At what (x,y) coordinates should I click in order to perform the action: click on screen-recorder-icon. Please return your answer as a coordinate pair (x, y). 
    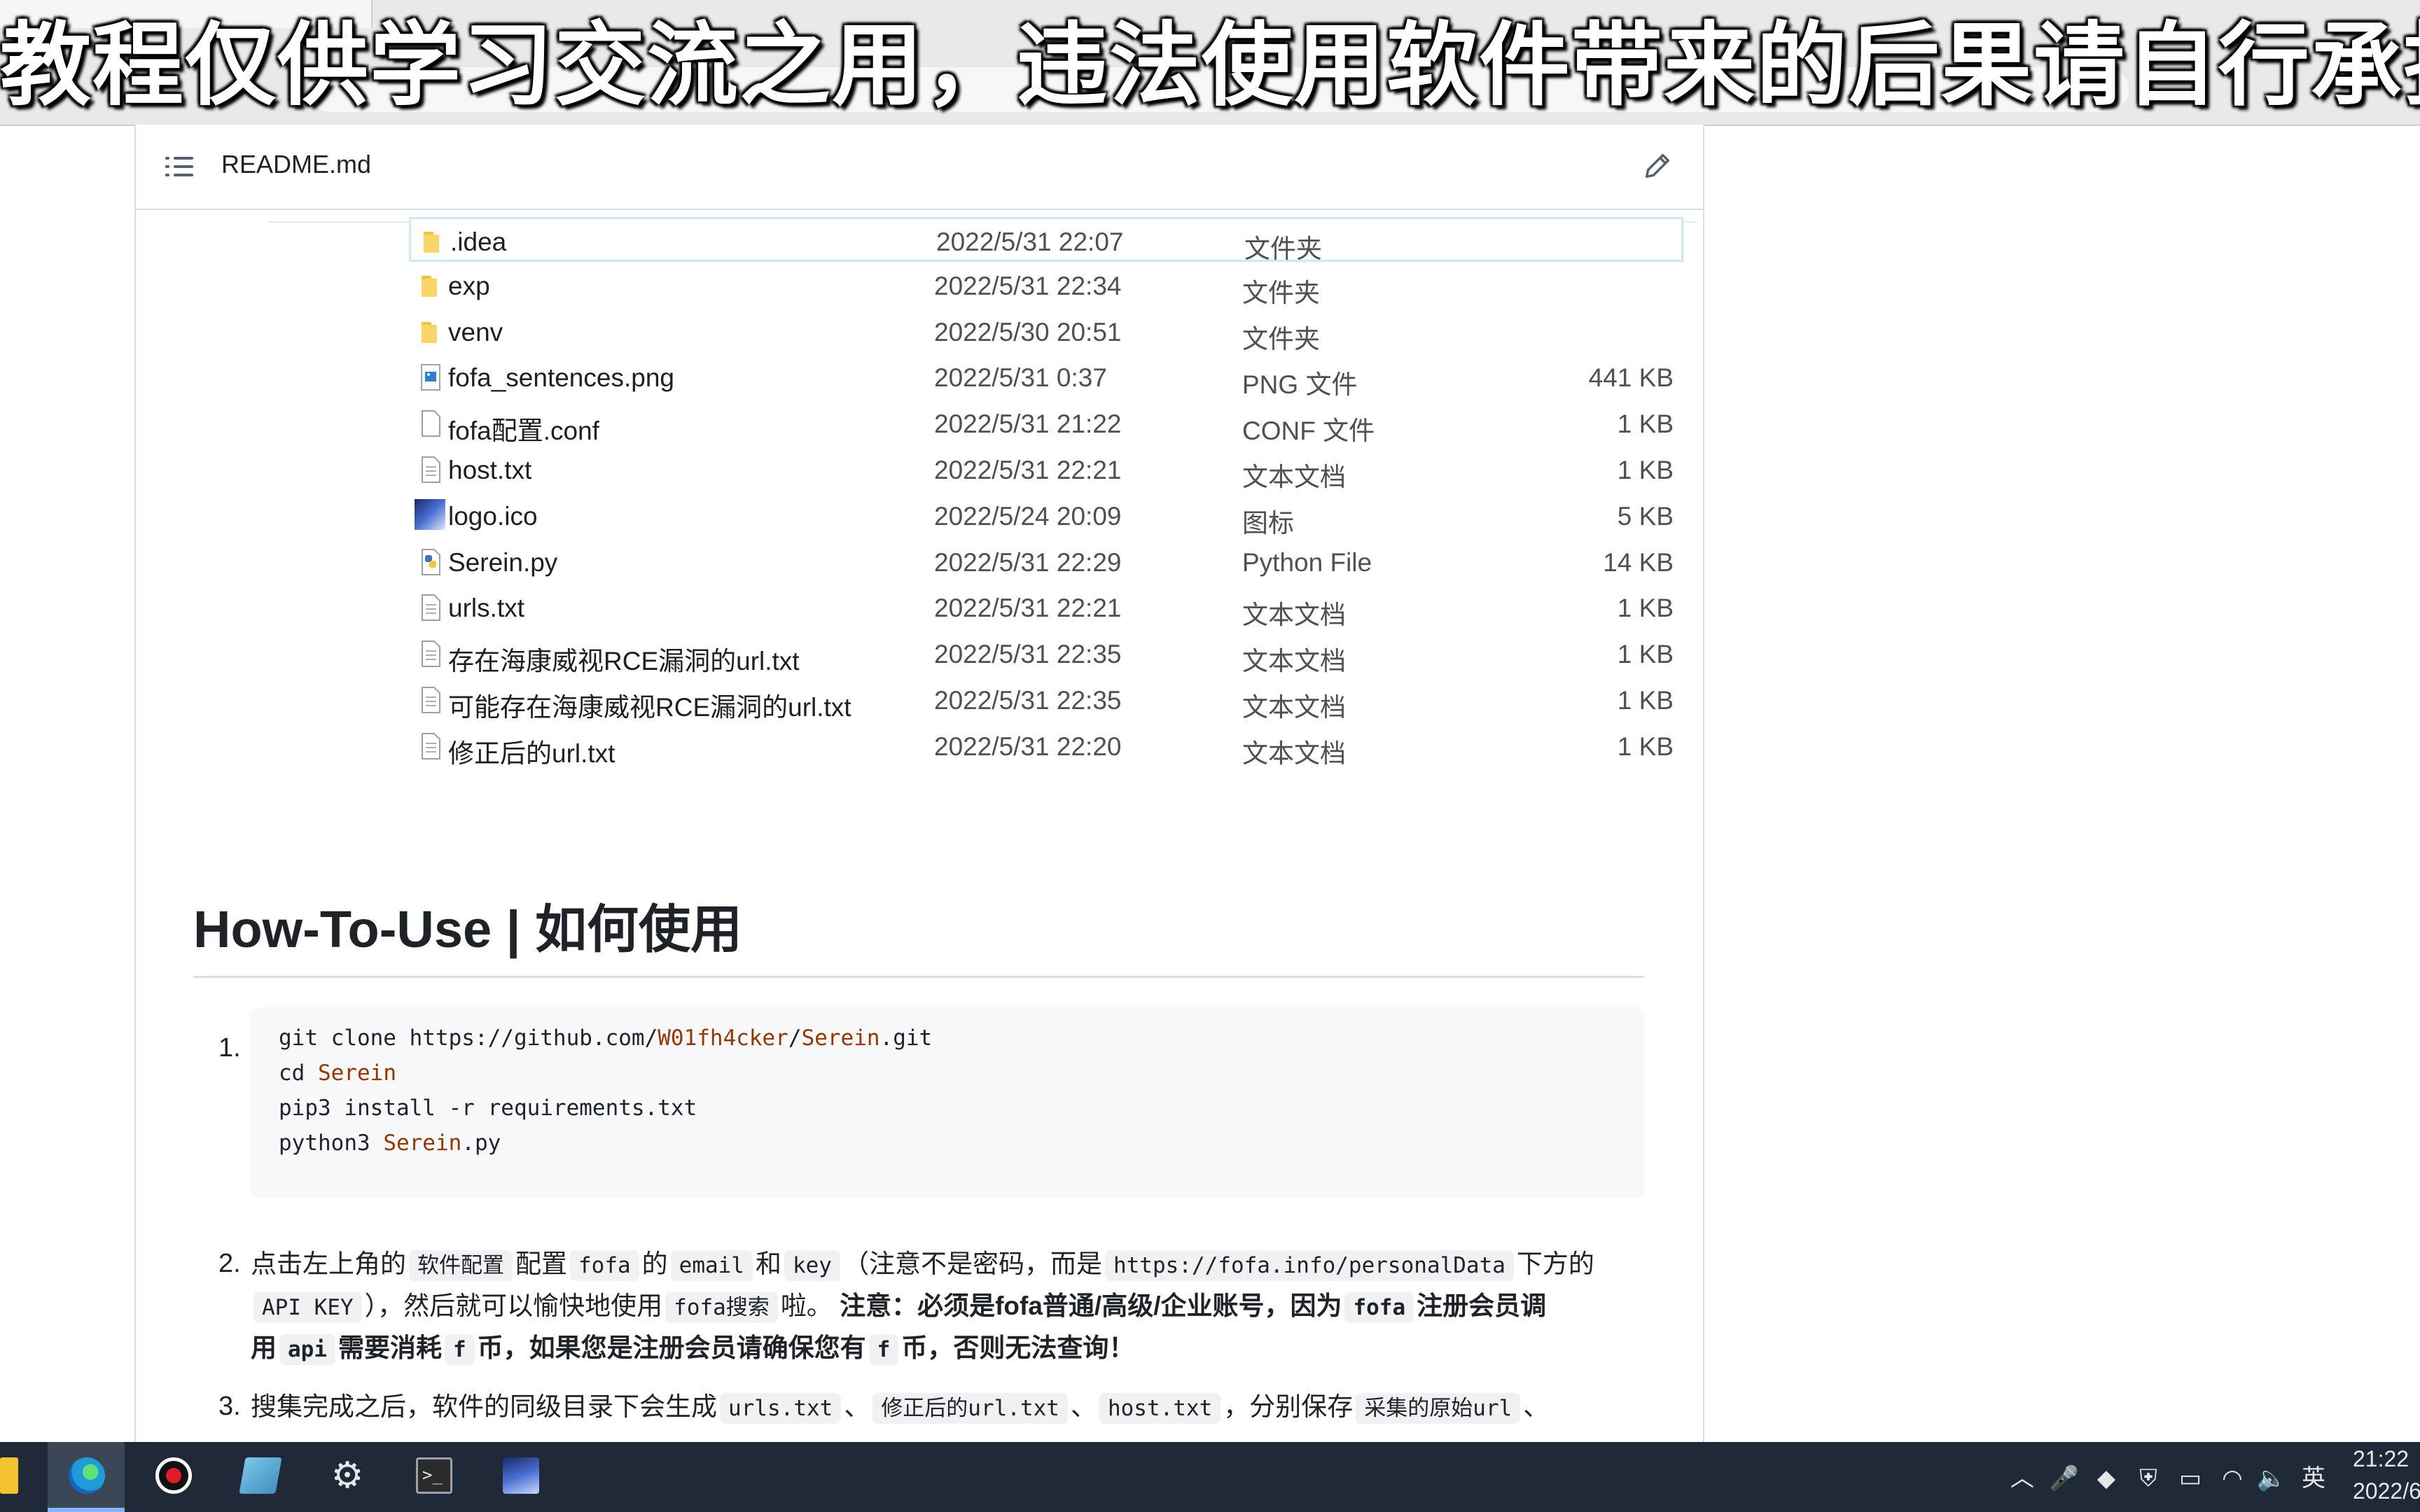
    Looking at the image, I should click on (173, 1475).